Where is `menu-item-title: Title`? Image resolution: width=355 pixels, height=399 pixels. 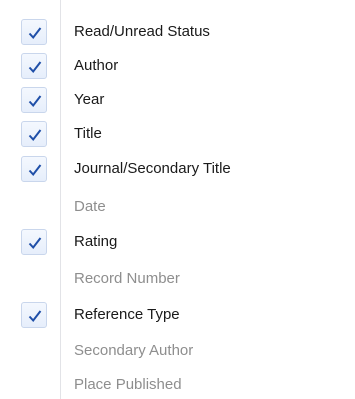 menu-item-title: Title is located at coordinates (177, 135).